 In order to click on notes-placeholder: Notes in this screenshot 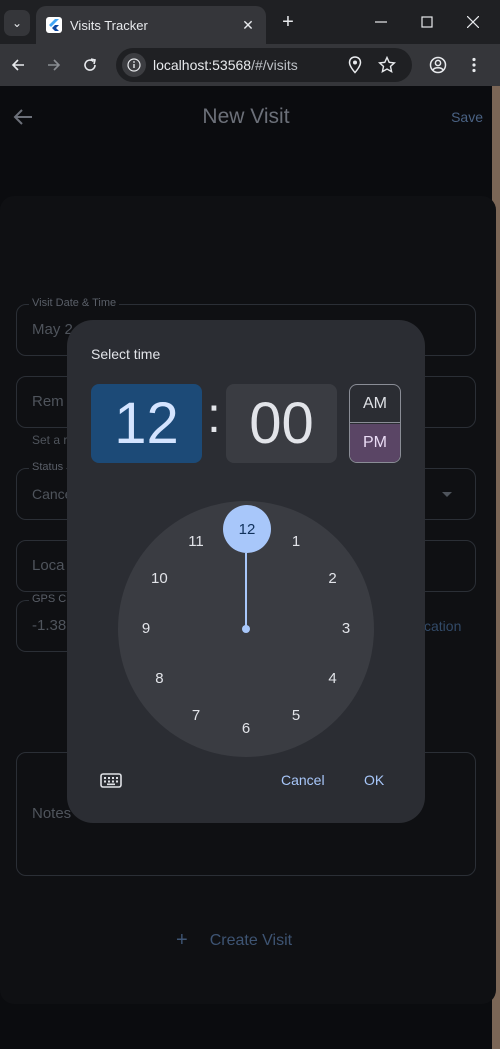, I will do `click(52, 813)`.